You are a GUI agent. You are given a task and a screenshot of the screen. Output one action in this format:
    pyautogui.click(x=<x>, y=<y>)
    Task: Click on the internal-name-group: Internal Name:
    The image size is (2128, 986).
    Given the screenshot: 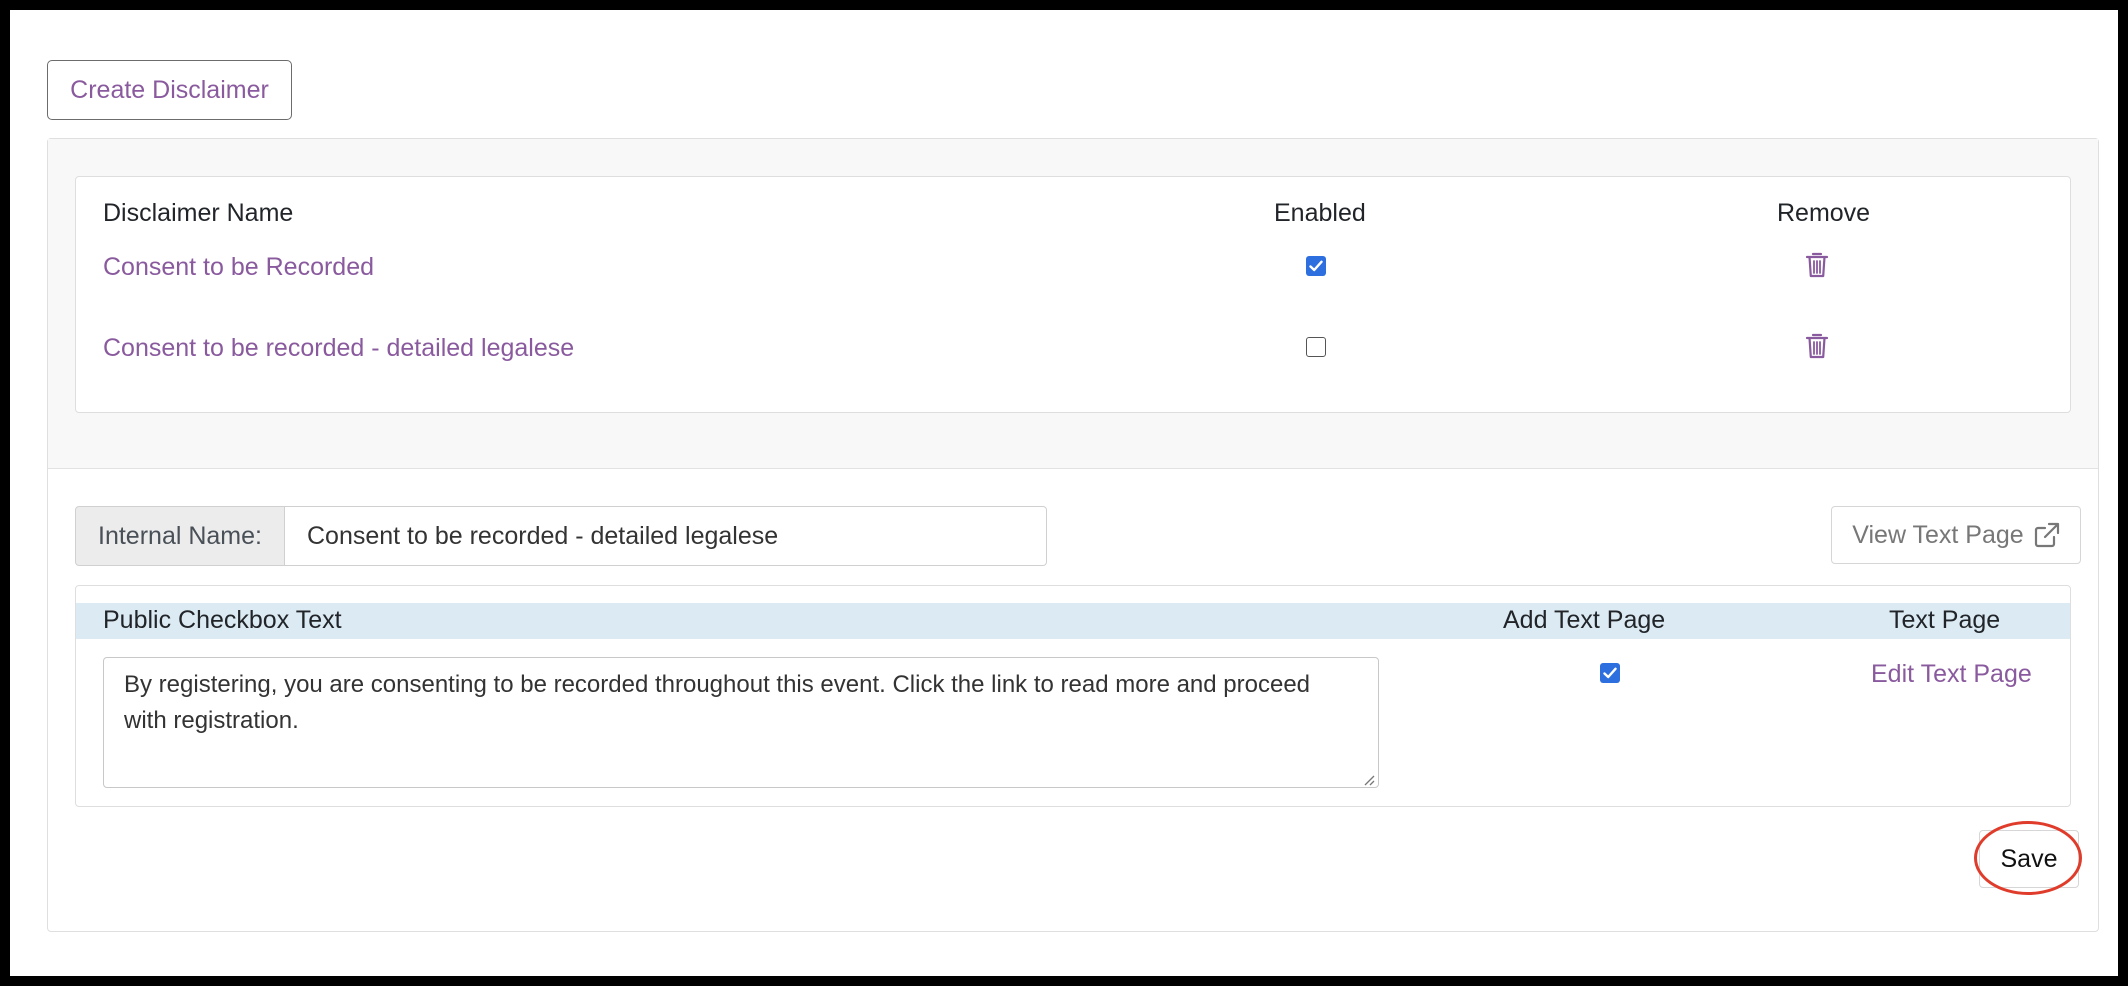 What is the action you would take?
    pyautogui.click(x=561, y=536)
    